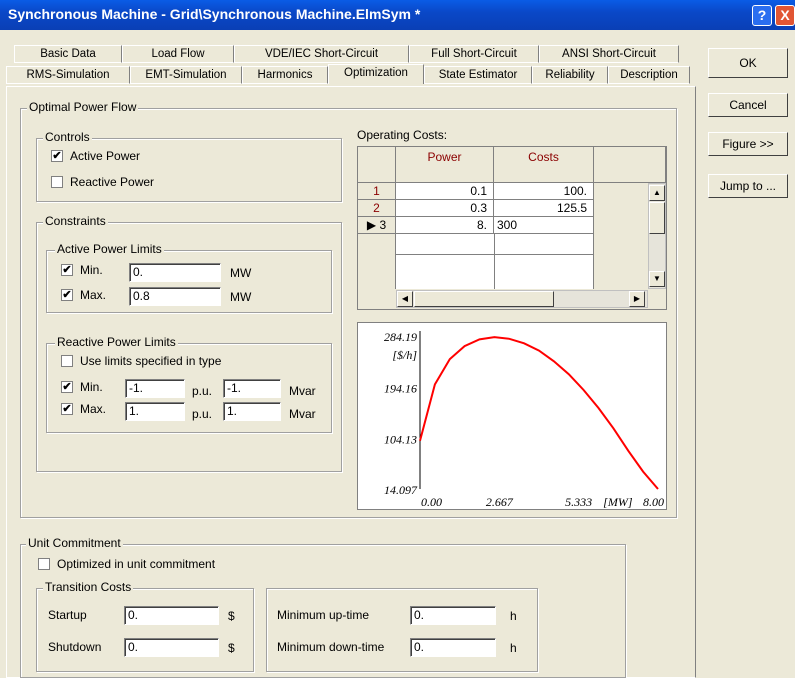 This screenshot has height=678, width=795. Describe the element at coordinates (748, 63) in the screenshot. I see `ok-button: OK` at that location.